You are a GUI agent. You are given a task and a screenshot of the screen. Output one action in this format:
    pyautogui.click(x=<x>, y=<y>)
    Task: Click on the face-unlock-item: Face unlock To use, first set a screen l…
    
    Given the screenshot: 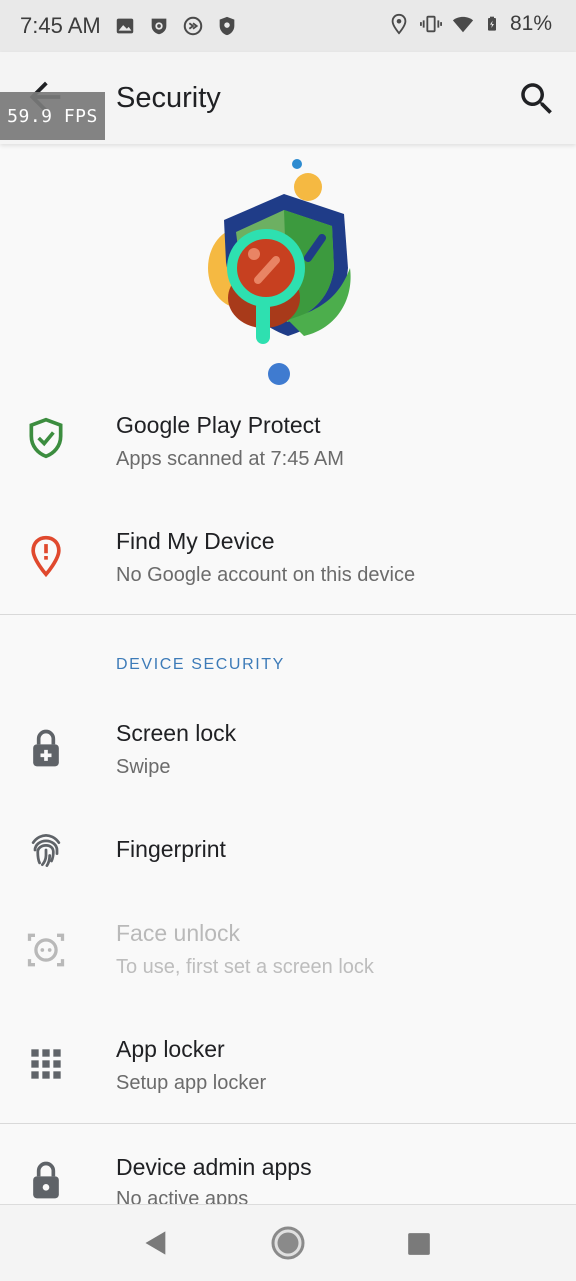 What is the action you would take?
    pyautogui.click(x=288, y=951)
    